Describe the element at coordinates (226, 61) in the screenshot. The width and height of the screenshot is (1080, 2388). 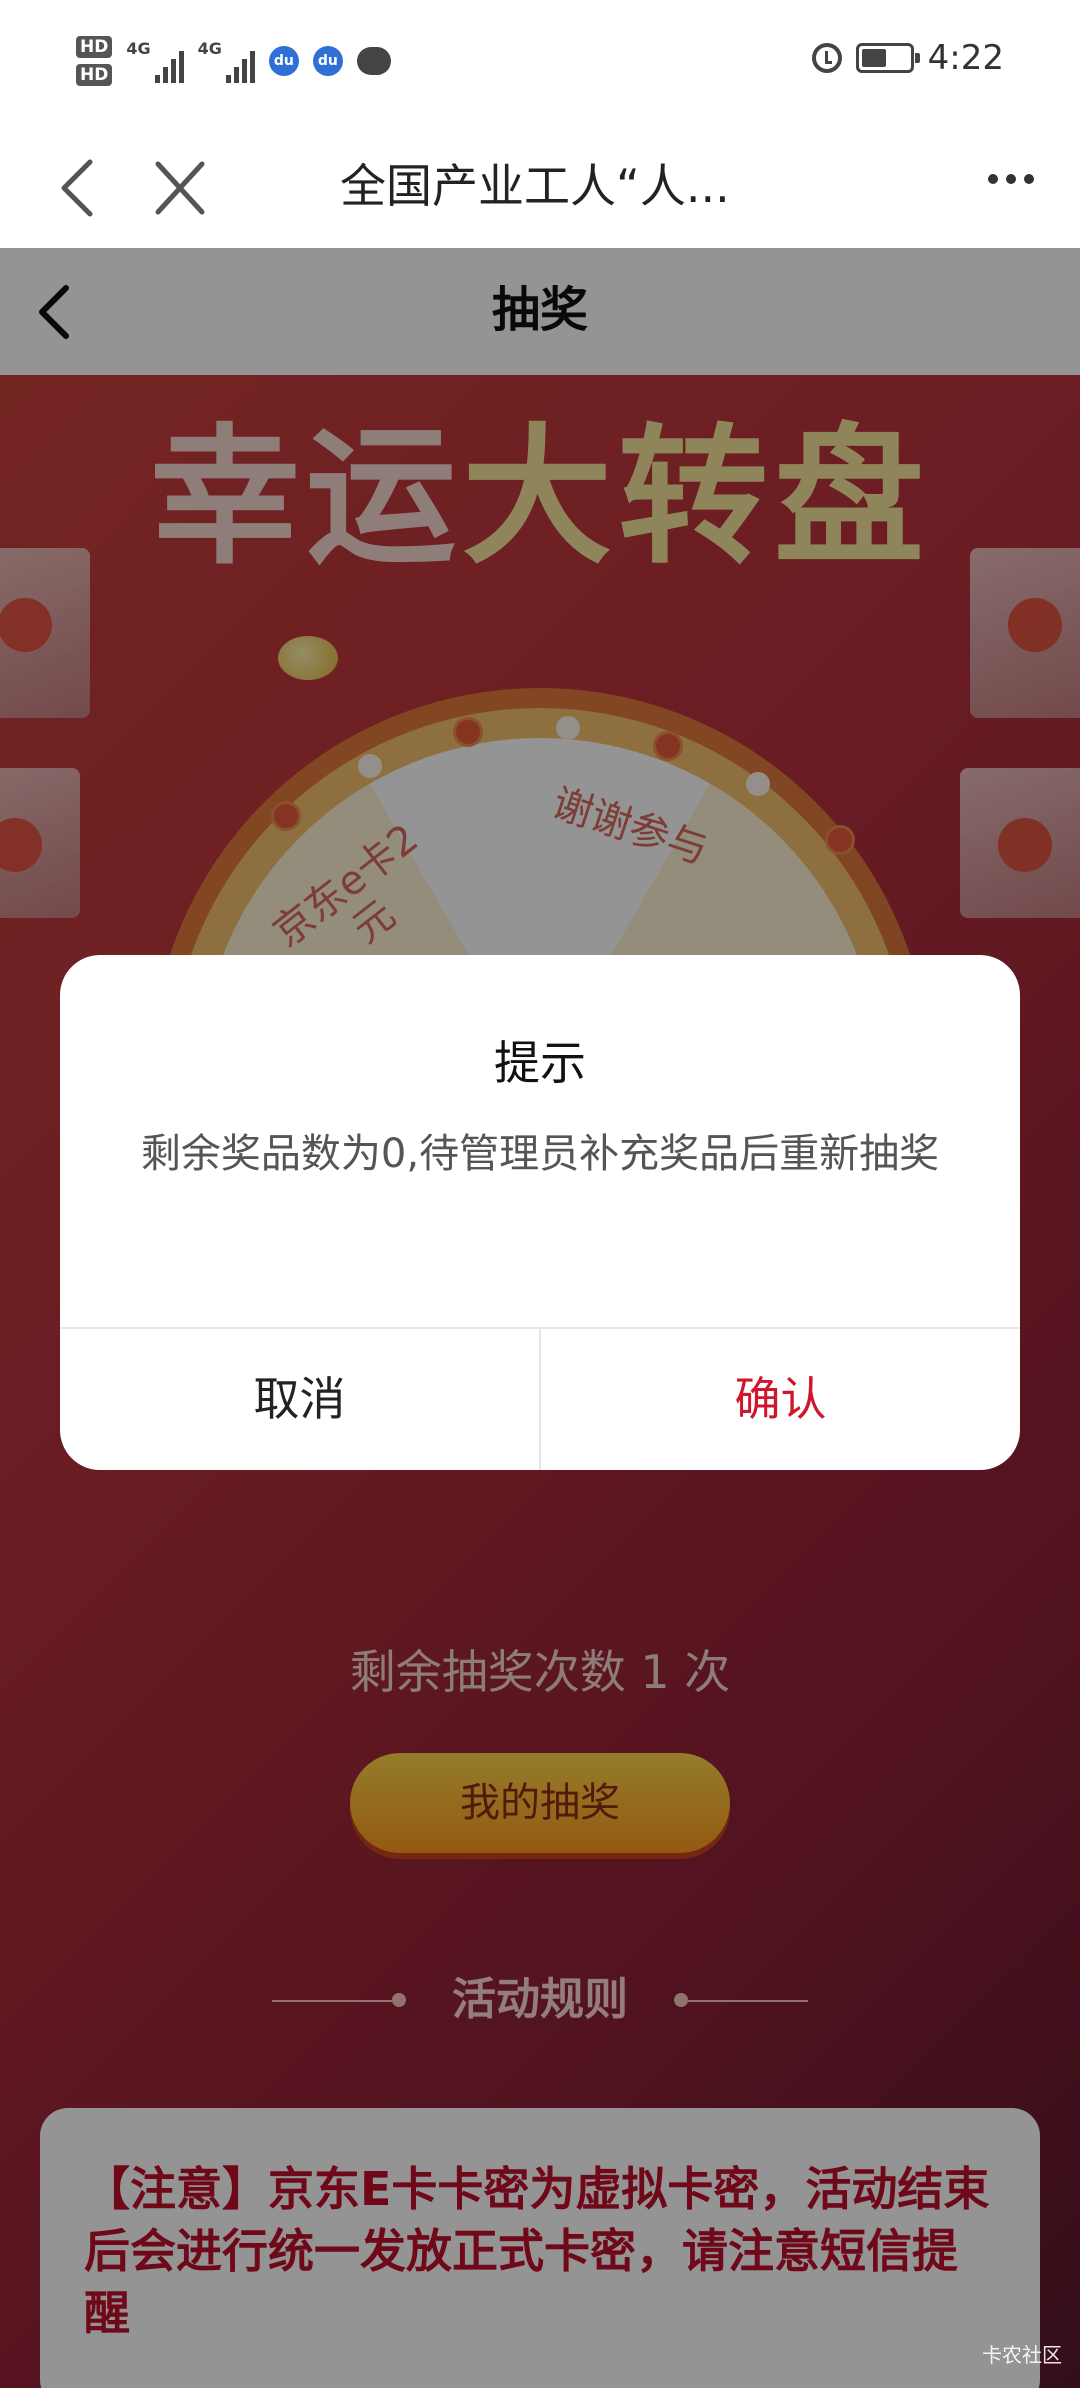
I see `signal-2-icon: 4G` at that location.